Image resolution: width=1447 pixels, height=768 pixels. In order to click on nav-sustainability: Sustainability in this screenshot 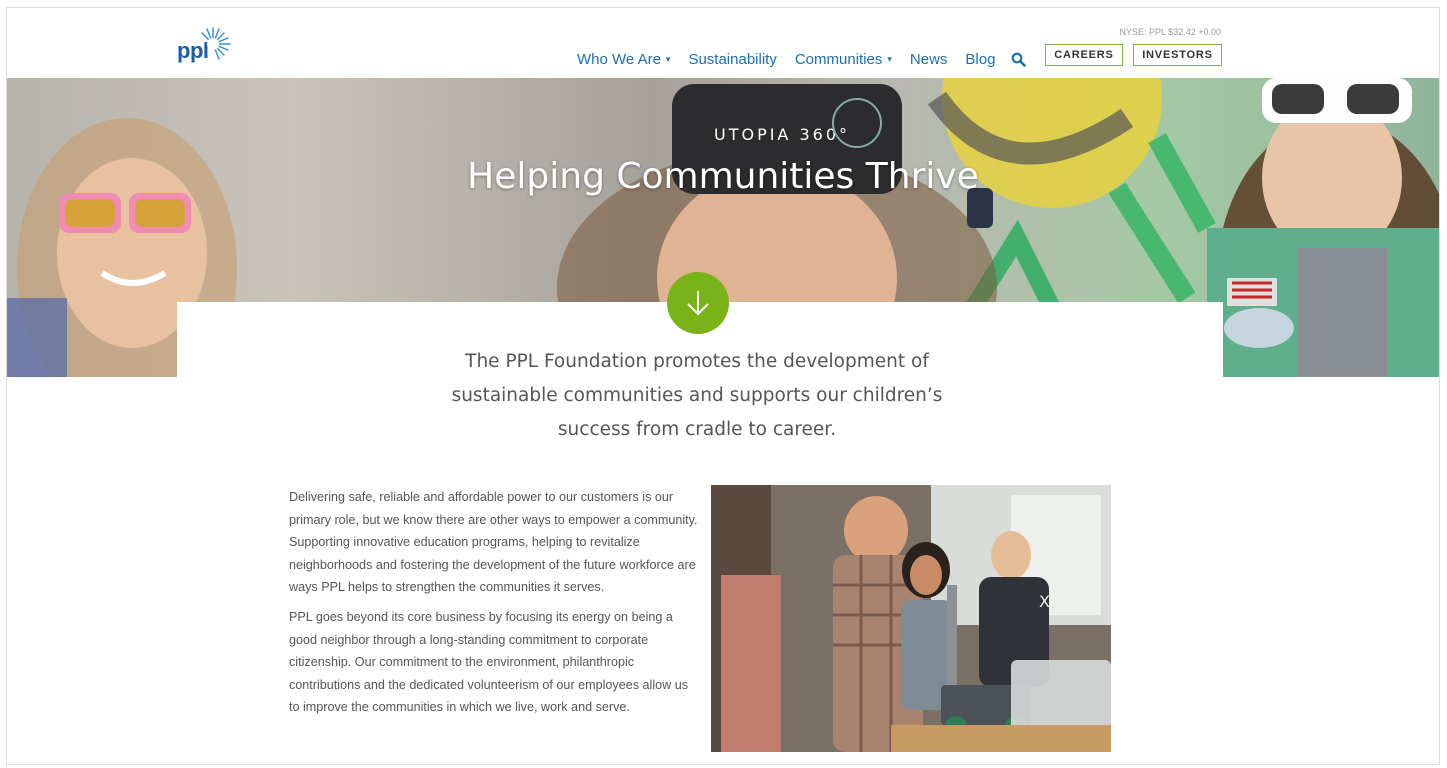, I will do `click(732, 59)`.